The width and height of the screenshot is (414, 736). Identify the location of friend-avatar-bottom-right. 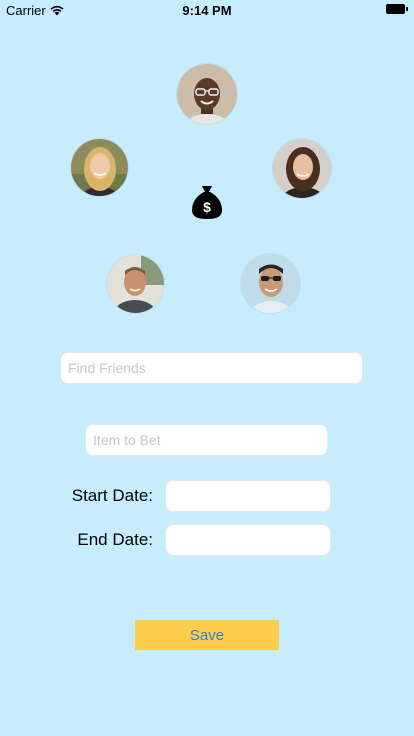
(270, 283).